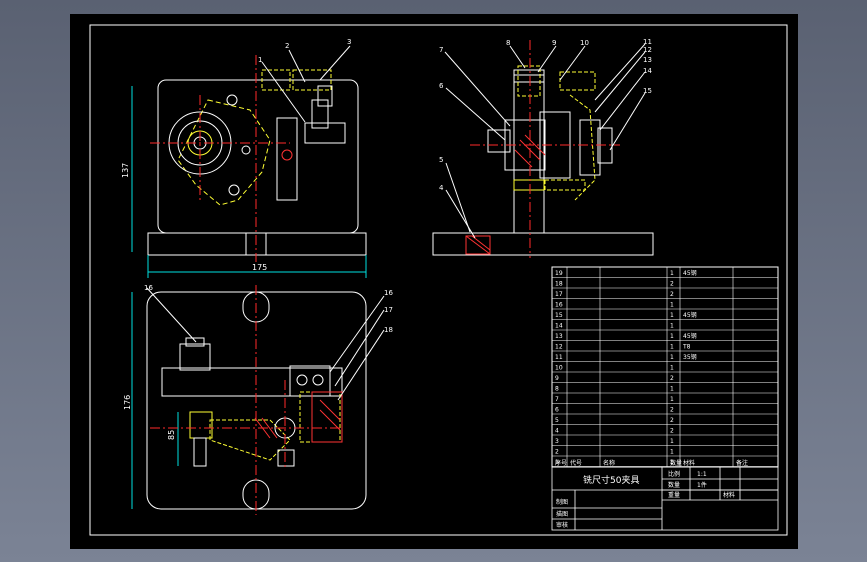 The image size is (867, 562). Describe the element at coordinates (561, 463) in the screenshot. I see `bom-header-cell: 序号` at that location.